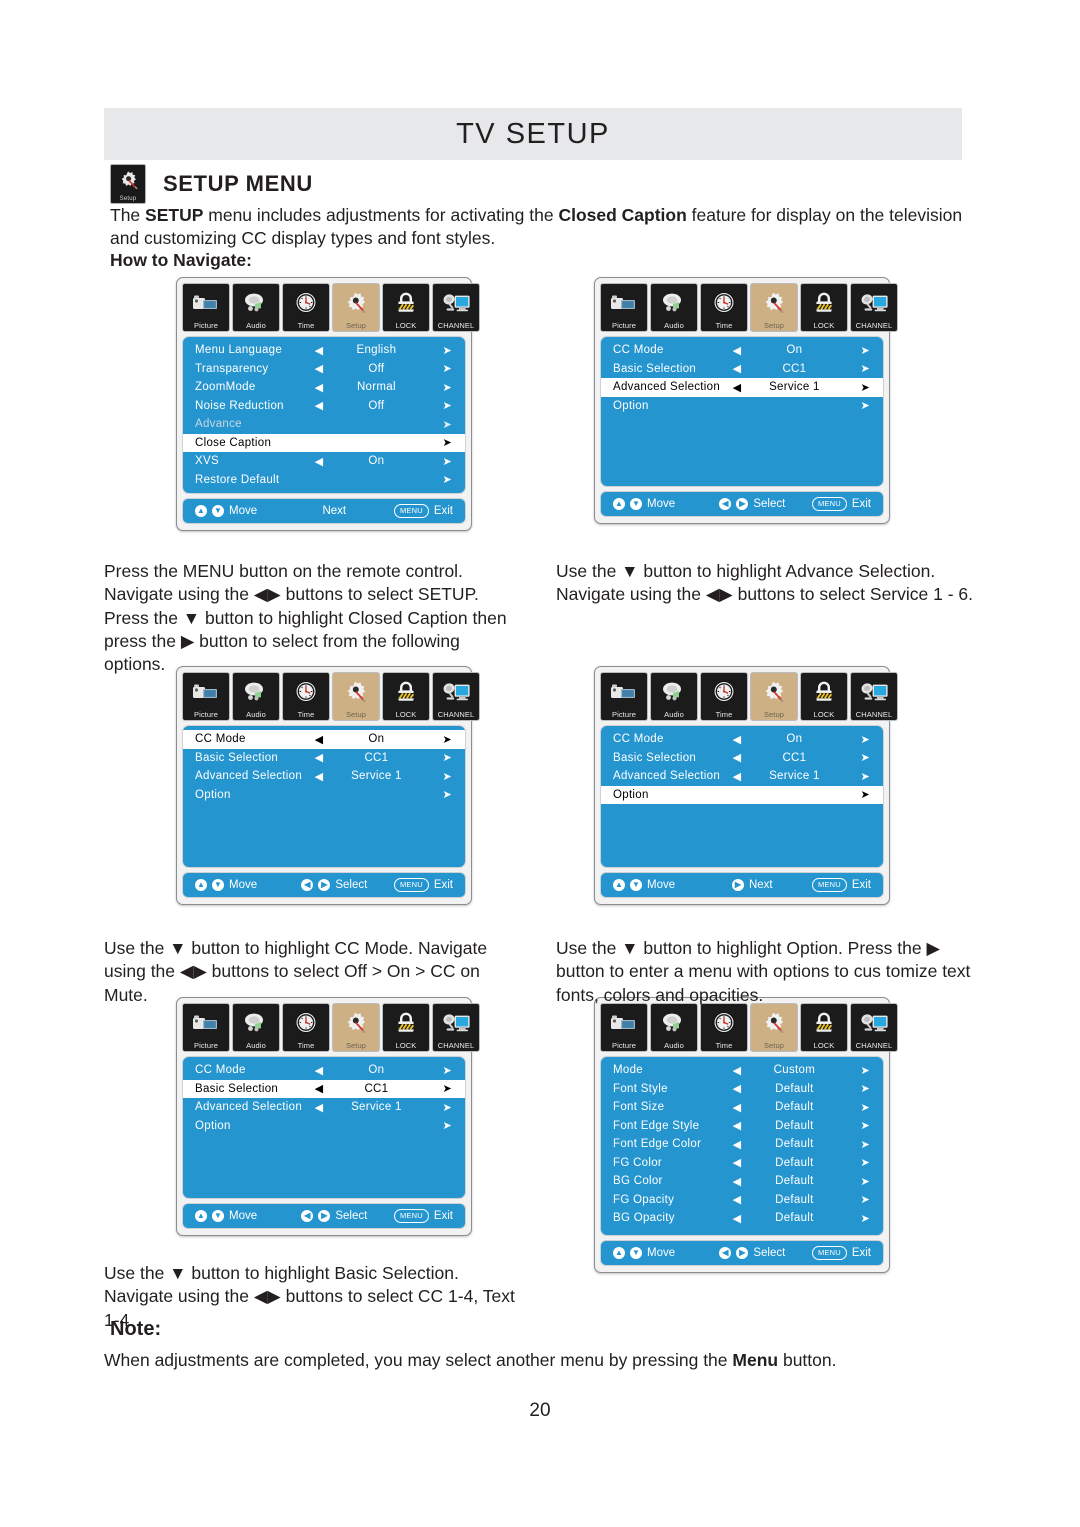 This screenshot has width=1080, height=1527. Describe the element at coordinates (742, 1107) in the screenshot. I see `osd-menu-row: Font Size ◀ Default ➤` at that location.